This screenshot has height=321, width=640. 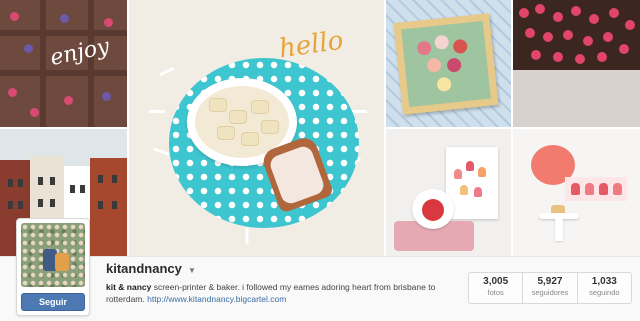 I want to click on stat-followers: 5,927 seguidores, so click(x=549, y=288).